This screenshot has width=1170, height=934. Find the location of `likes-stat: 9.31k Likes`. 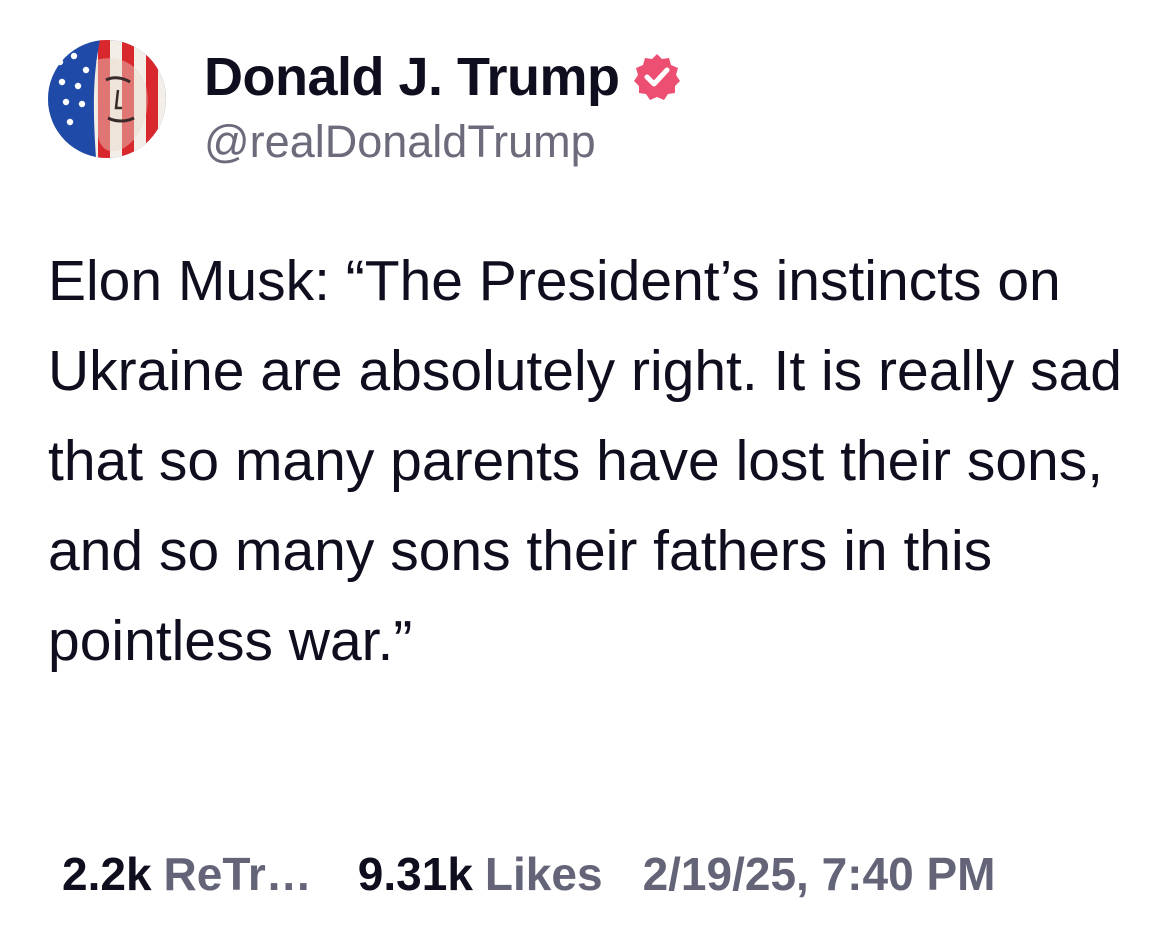

likes-stat: 9.31k Likes is located at coordinates (480, 874).